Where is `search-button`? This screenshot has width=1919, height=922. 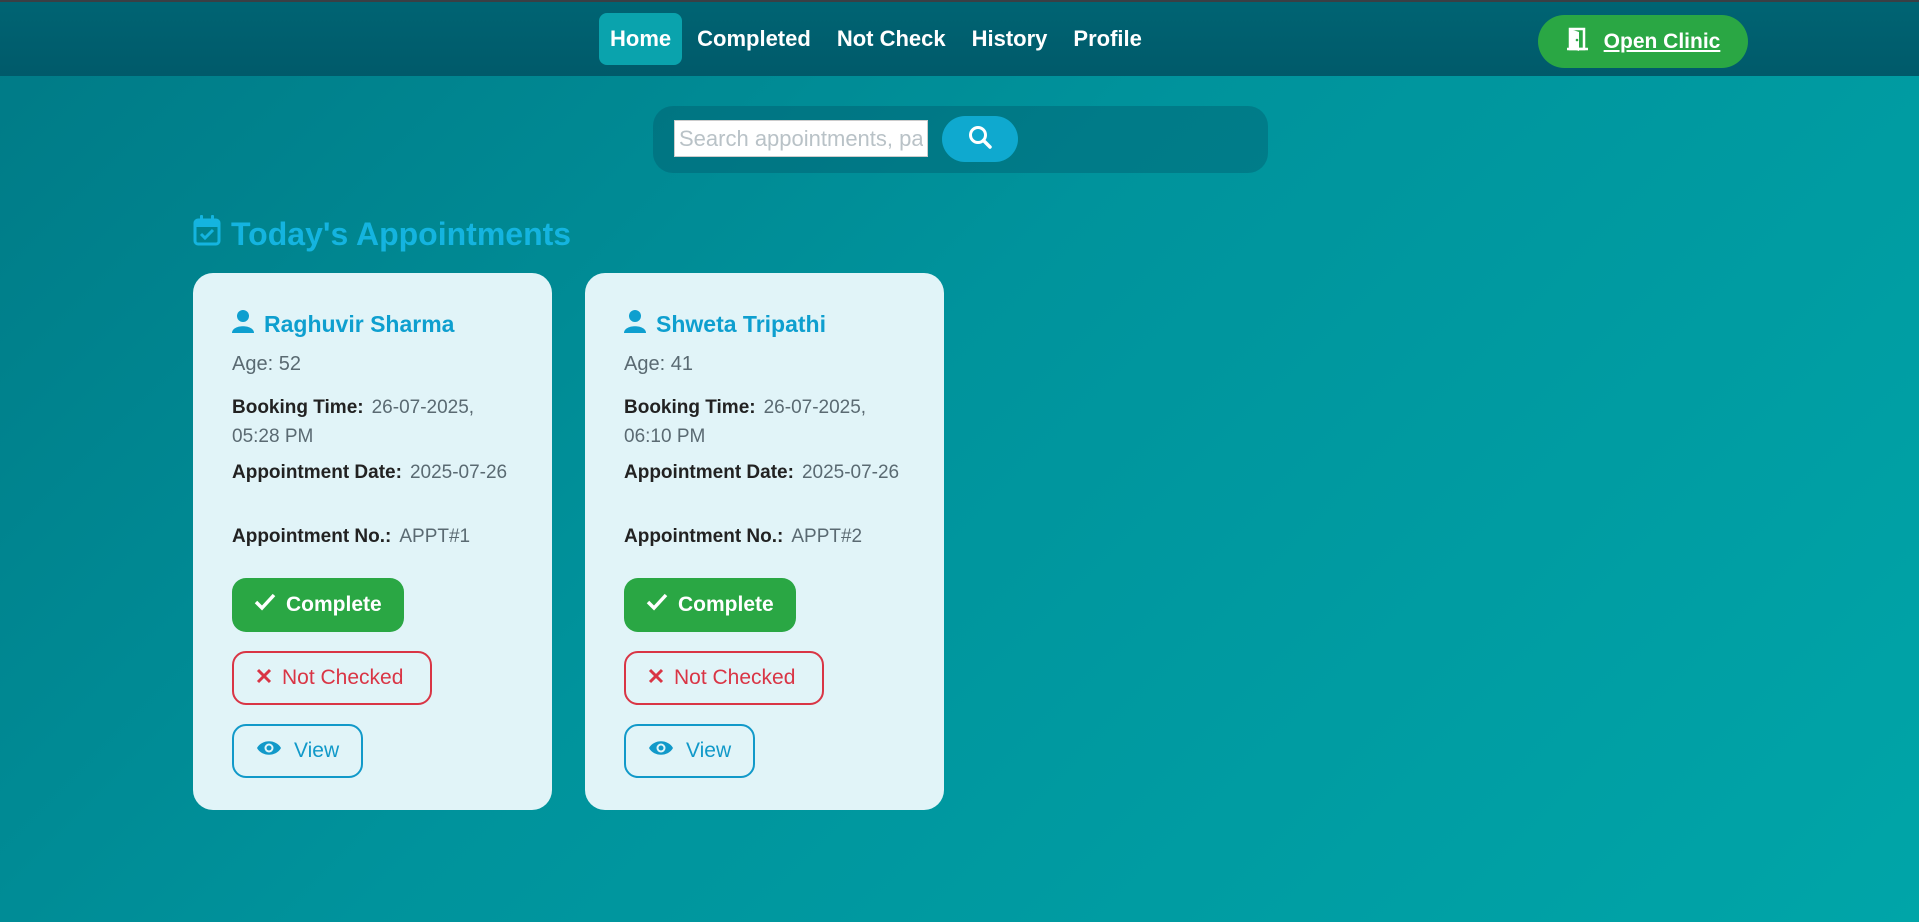
search-button is located at coordinates (980, 139).